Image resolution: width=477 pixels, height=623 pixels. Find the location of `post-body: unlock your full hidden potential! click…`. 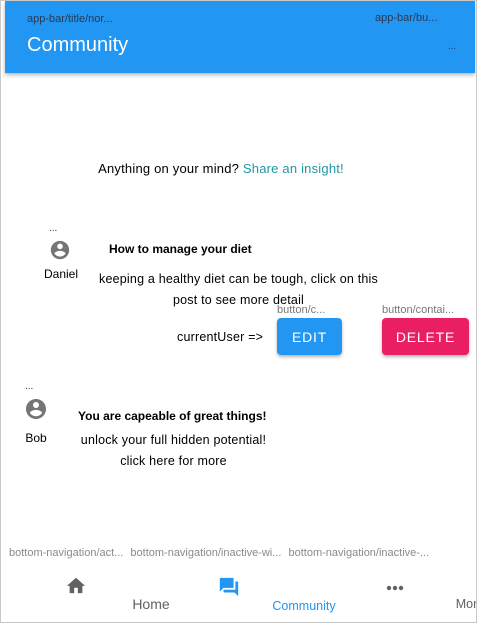

post-body: unlock your full hidden potential! click… is located at coordinates (173, 451).